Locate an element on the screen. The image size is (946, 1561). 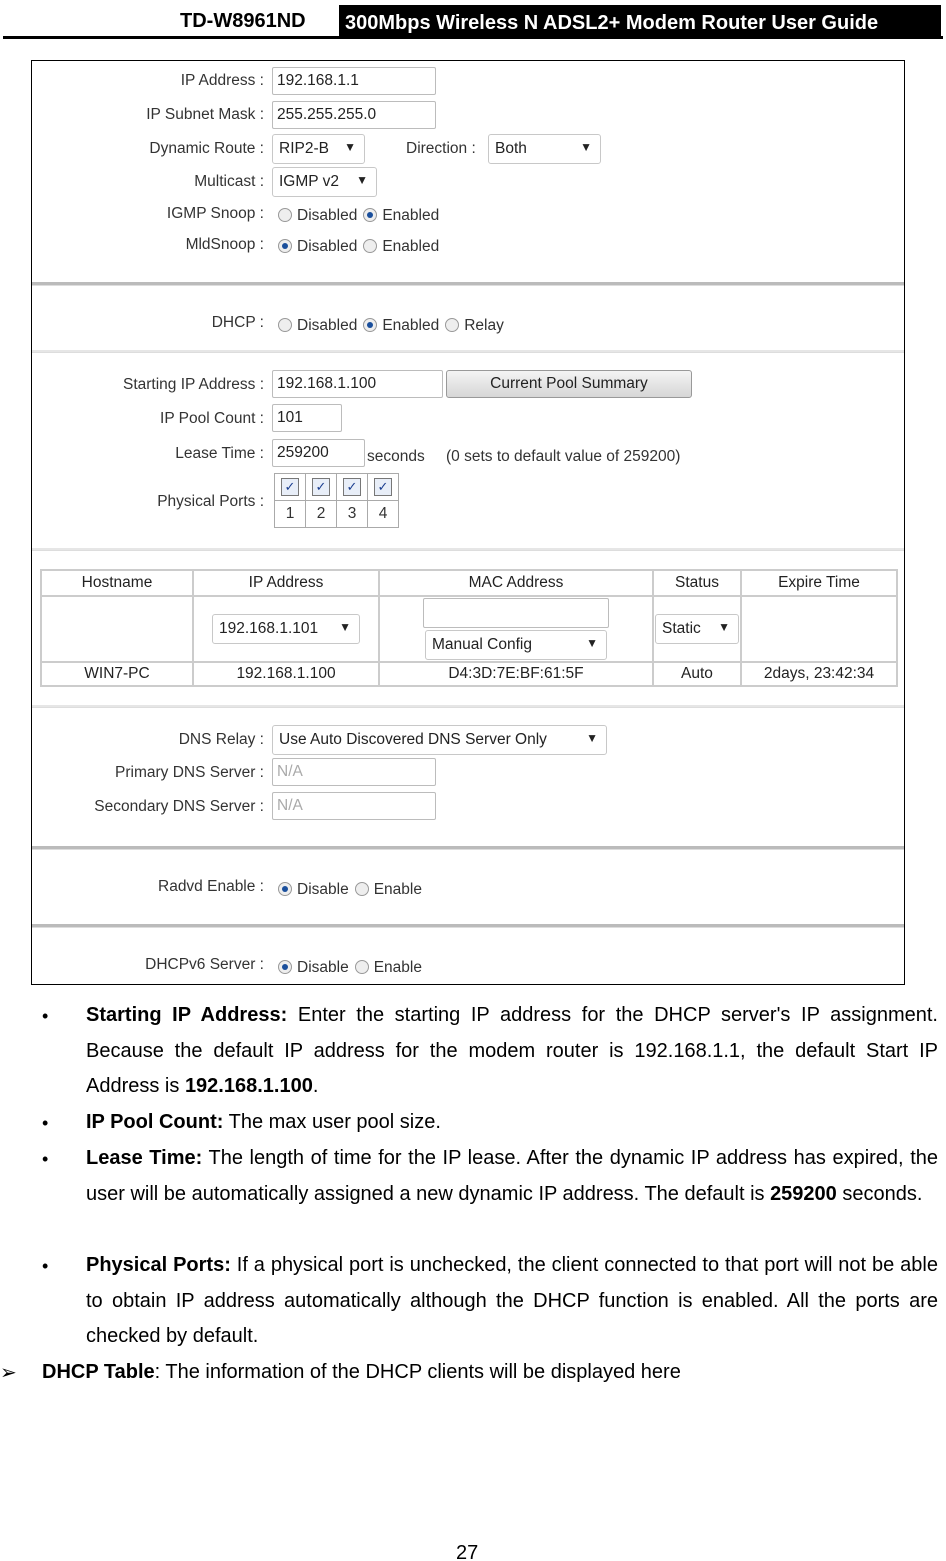
subnet-label: IP Subnet Mask : is located at coordinates (205, 114).